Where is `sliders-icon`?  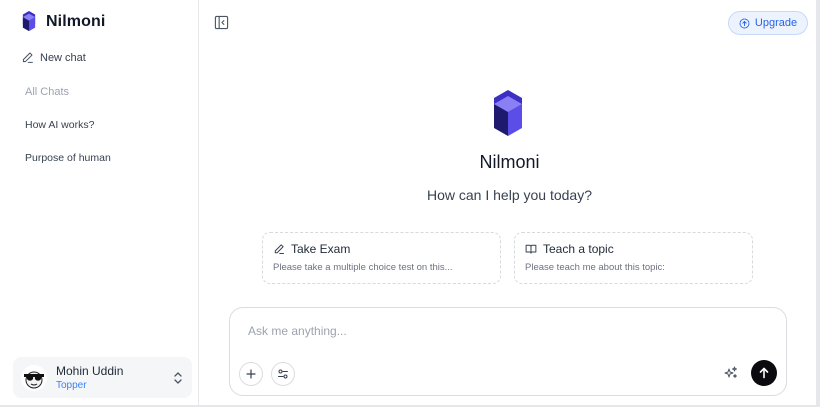
sliders-icon is located at coordinates (283, 374).